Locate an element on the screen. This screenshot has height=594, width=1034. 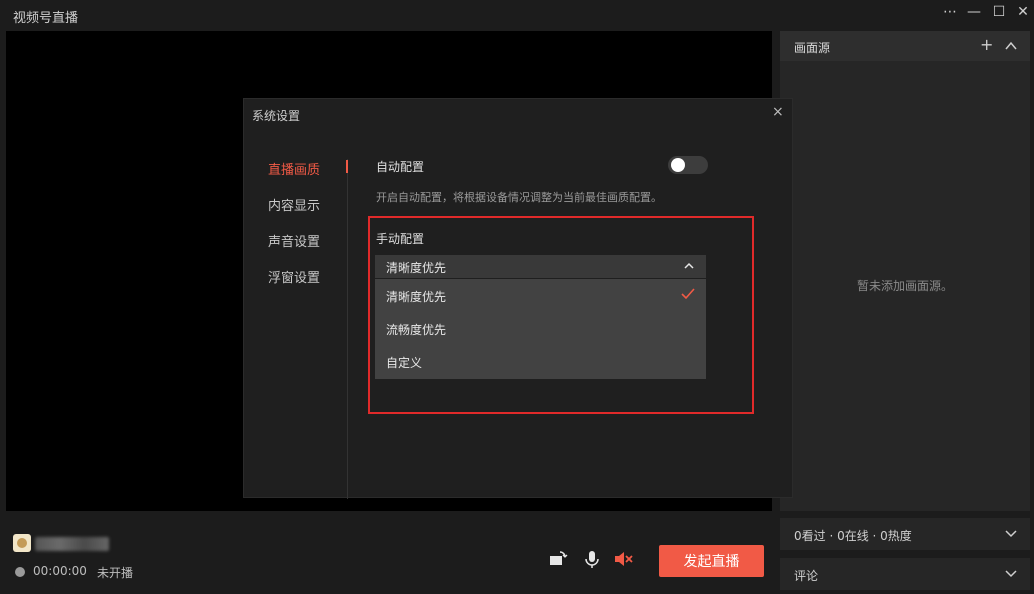
stats-text: 0看过 · 0在线 · 0热度 is located at coordinates (853, 536).